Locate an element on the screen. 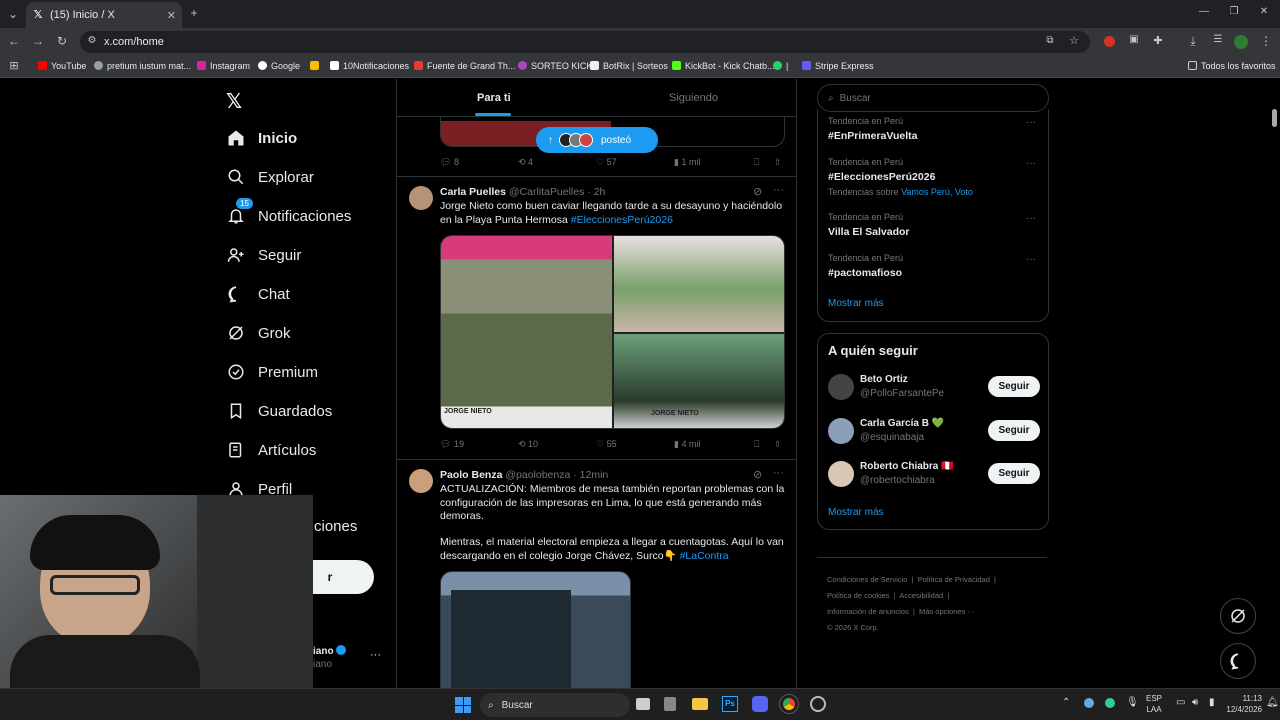 The width and height of the screenshot is (1280, 720). footer-link: Política de cookies is located at coordinates (858, 595).